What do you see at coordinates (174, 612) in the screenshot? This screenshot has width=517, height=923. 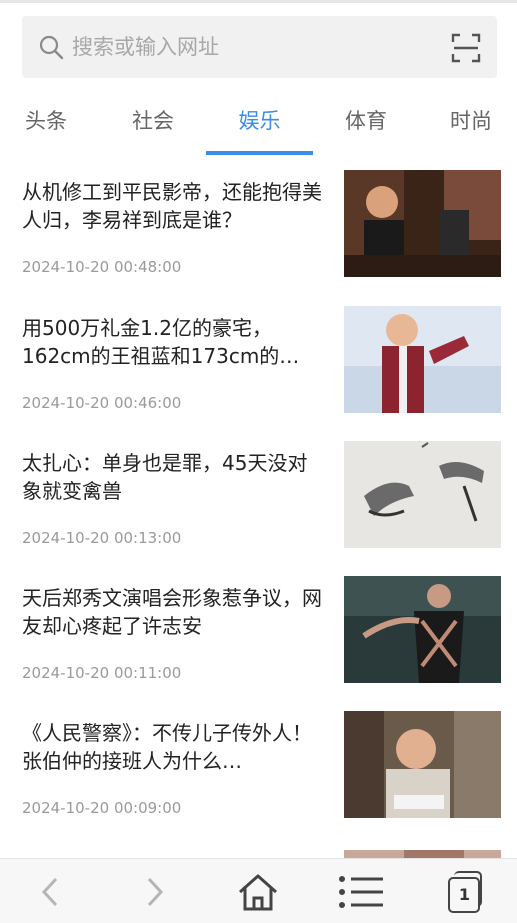 I see `news-title: 天后郑秀文演唱会形象惹争议，网友却心疼起了许志安` at bounding box center [174, 612].